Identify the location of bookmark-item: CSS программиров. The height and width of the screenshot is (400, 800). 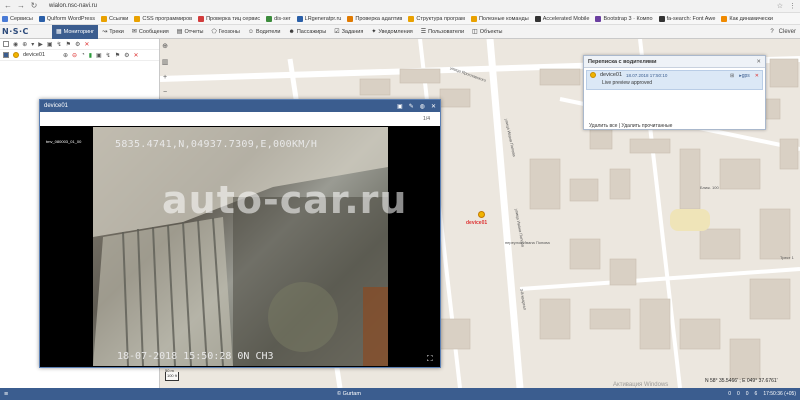
(163, 18).